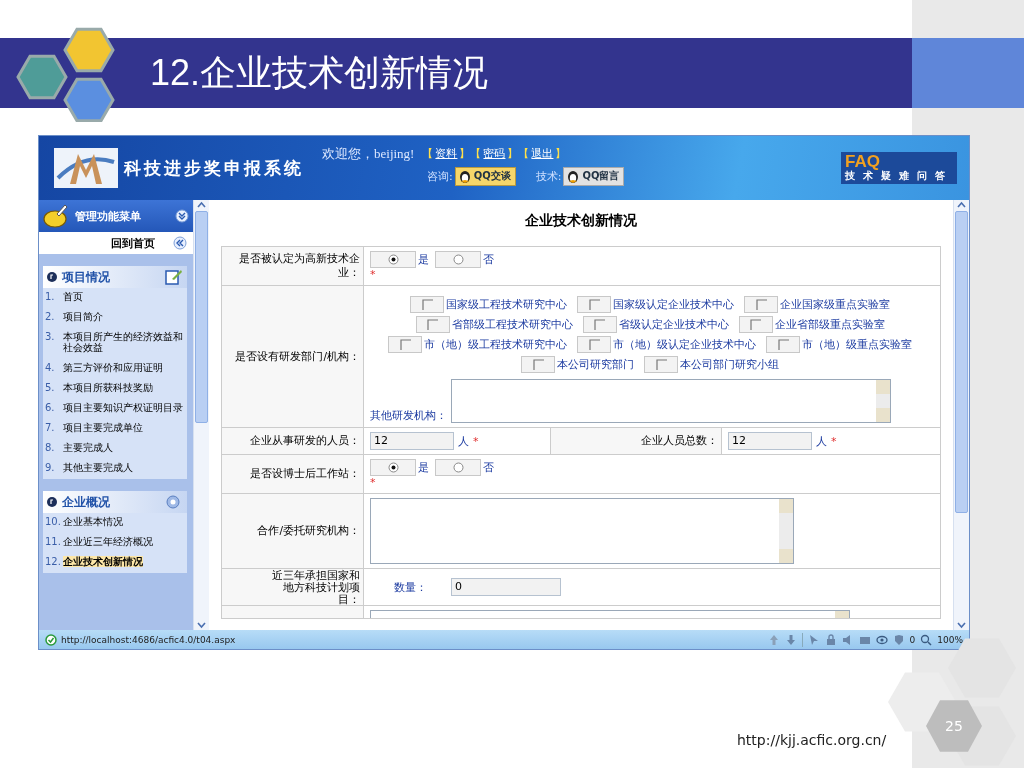 This screenshot has width=1024, height=768. Describe the element at coordinates (115, 563) in the screenshot. I see `menu-item: 12. 企业技术创新情况` at that location.